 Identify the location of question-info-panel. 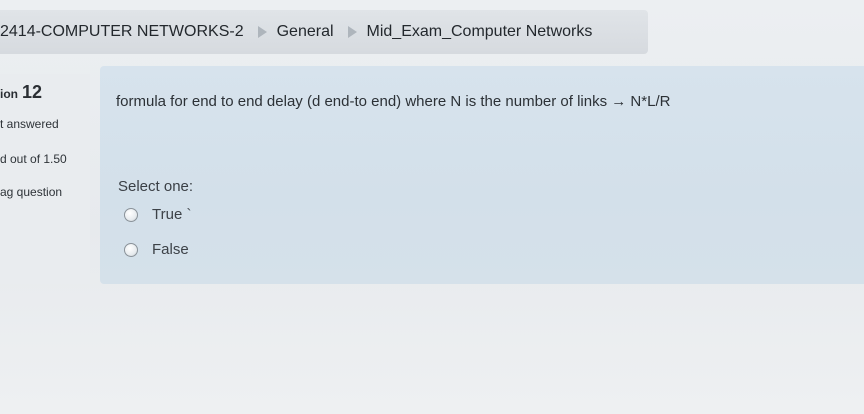
(45, 179).